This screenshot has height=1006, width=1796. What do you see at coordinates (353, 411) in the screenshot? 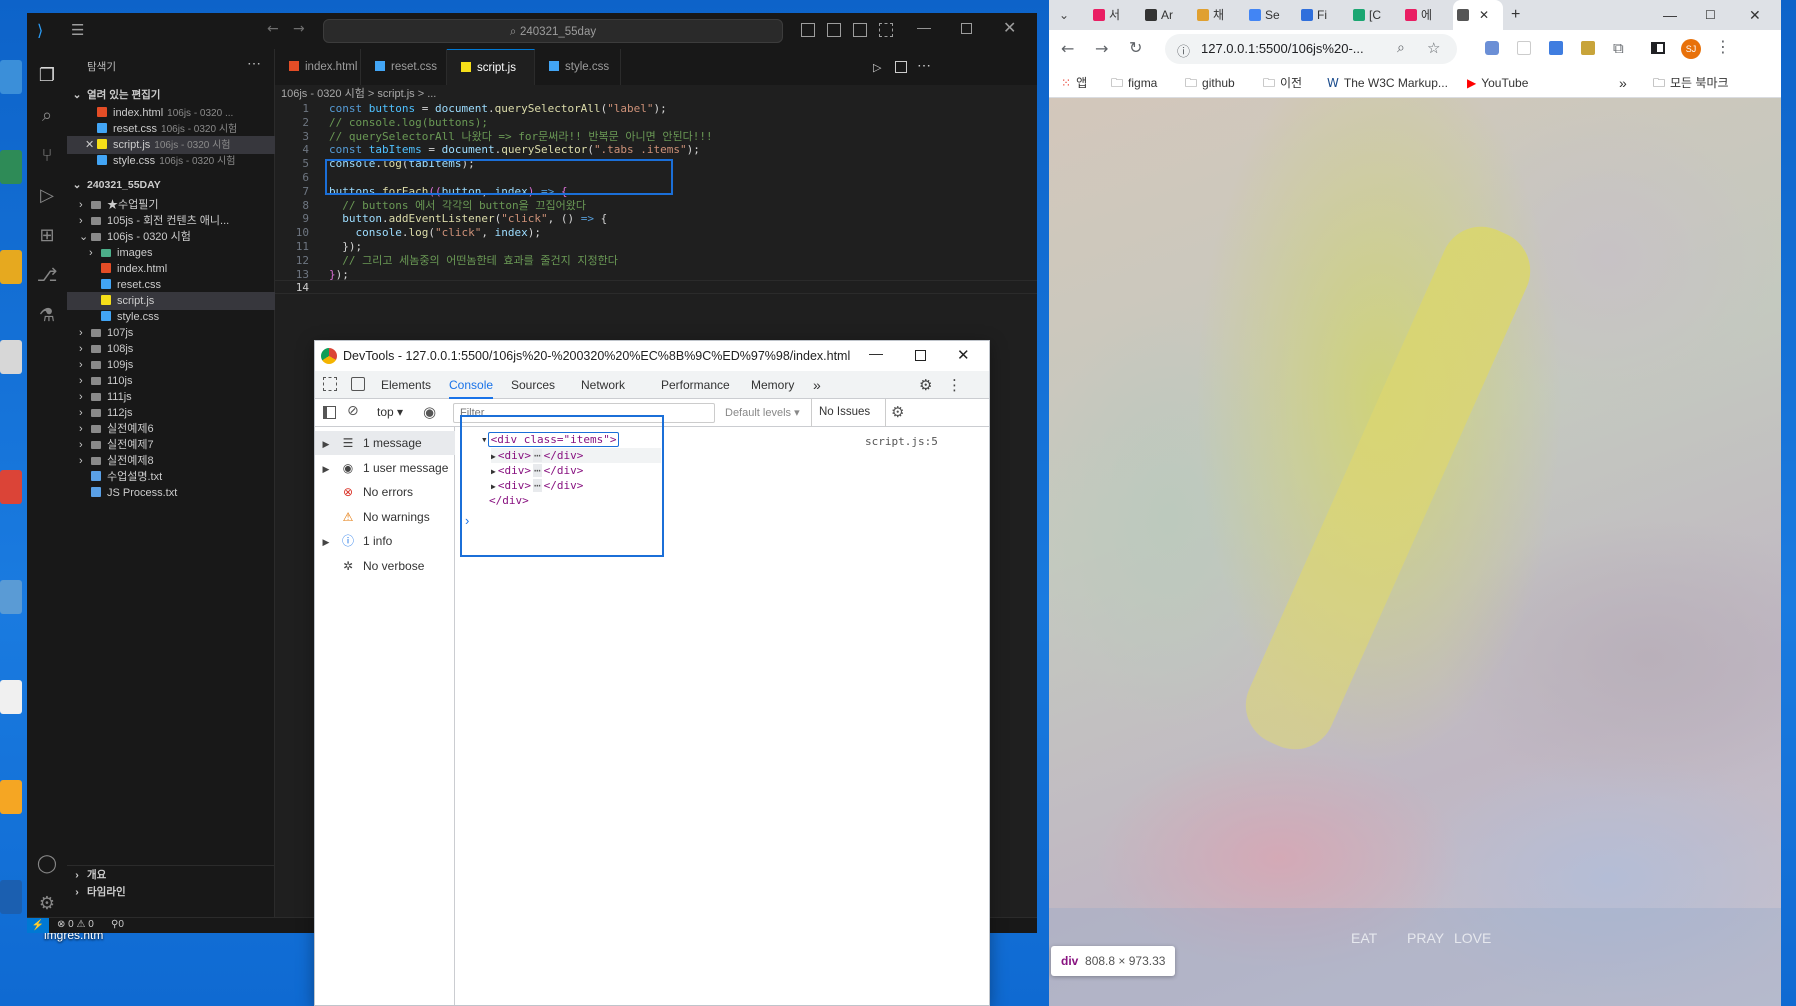
I see `clear-console-icon: ⊘` at bounding box center [353, 411].